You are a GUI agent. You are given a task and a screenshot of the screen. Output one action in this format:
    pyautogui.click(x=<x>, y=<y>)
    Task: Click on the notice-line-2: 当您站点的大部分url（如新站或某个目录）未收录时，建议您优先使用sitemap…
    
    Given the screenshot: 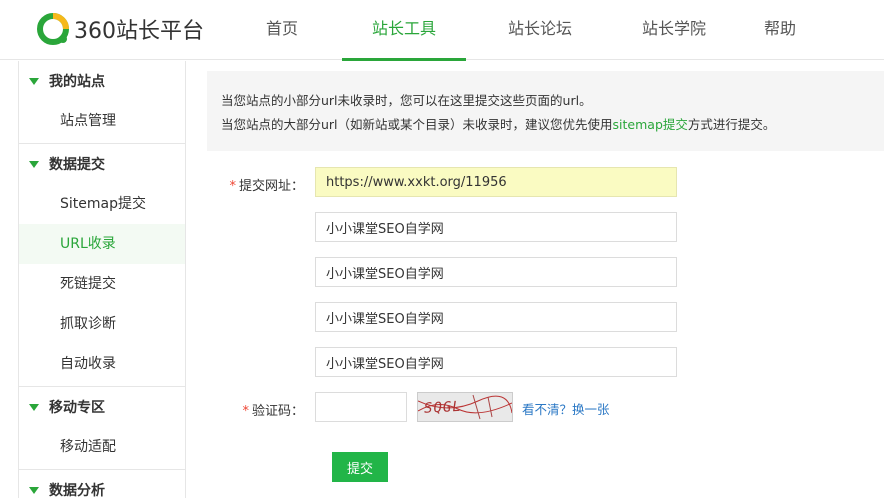 What is the action you would take?
    pyautogui.click(x=498, y=124)
    